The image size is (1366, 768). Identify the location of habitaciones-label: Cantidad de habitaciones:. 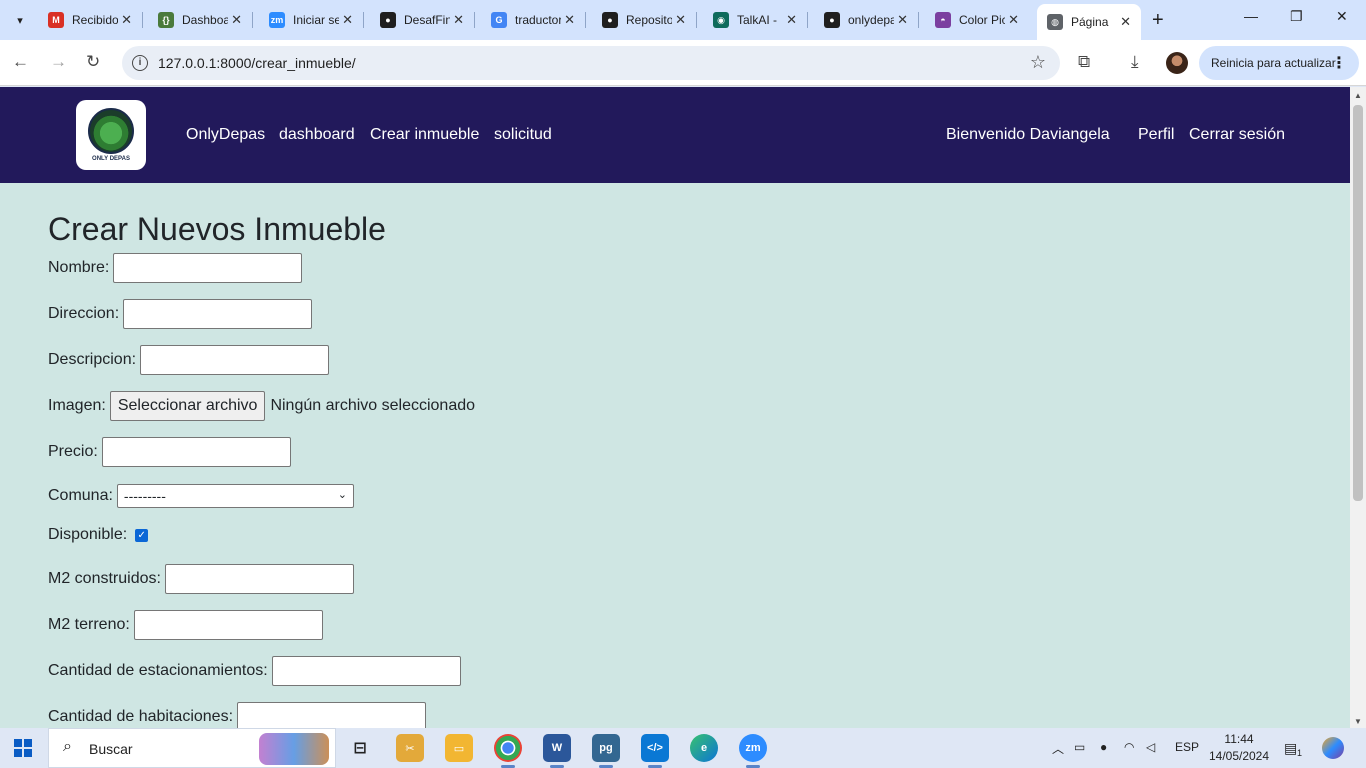
(141, 716).